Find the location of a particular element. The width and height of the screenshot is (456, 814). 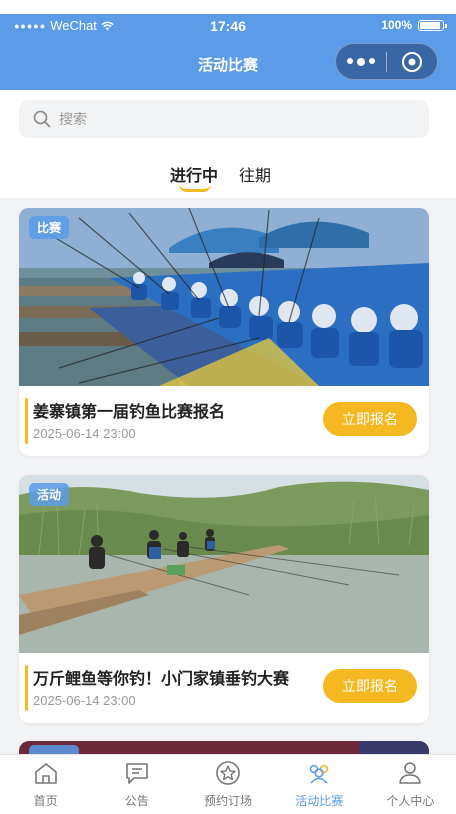

card-info: 姜寨镇第一届钓鱼比赛报名 2025-06-14 23:00 立即报名 is located at coordinates (224, 421).